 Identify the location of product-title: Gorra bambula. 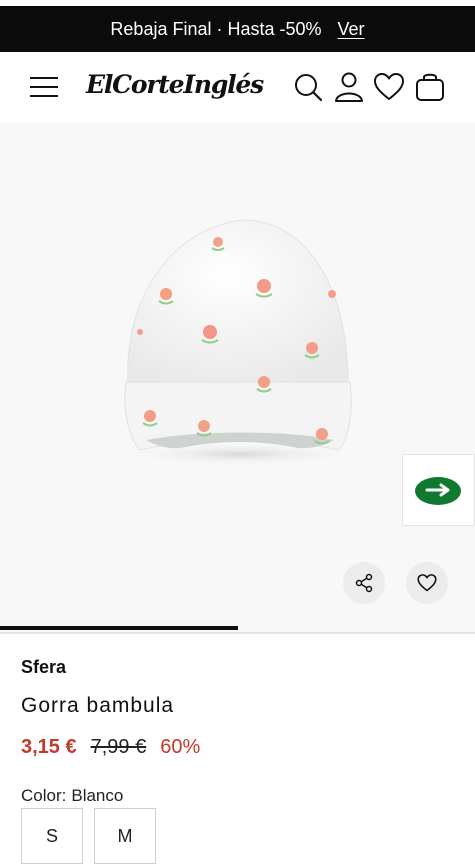
(98, 705).